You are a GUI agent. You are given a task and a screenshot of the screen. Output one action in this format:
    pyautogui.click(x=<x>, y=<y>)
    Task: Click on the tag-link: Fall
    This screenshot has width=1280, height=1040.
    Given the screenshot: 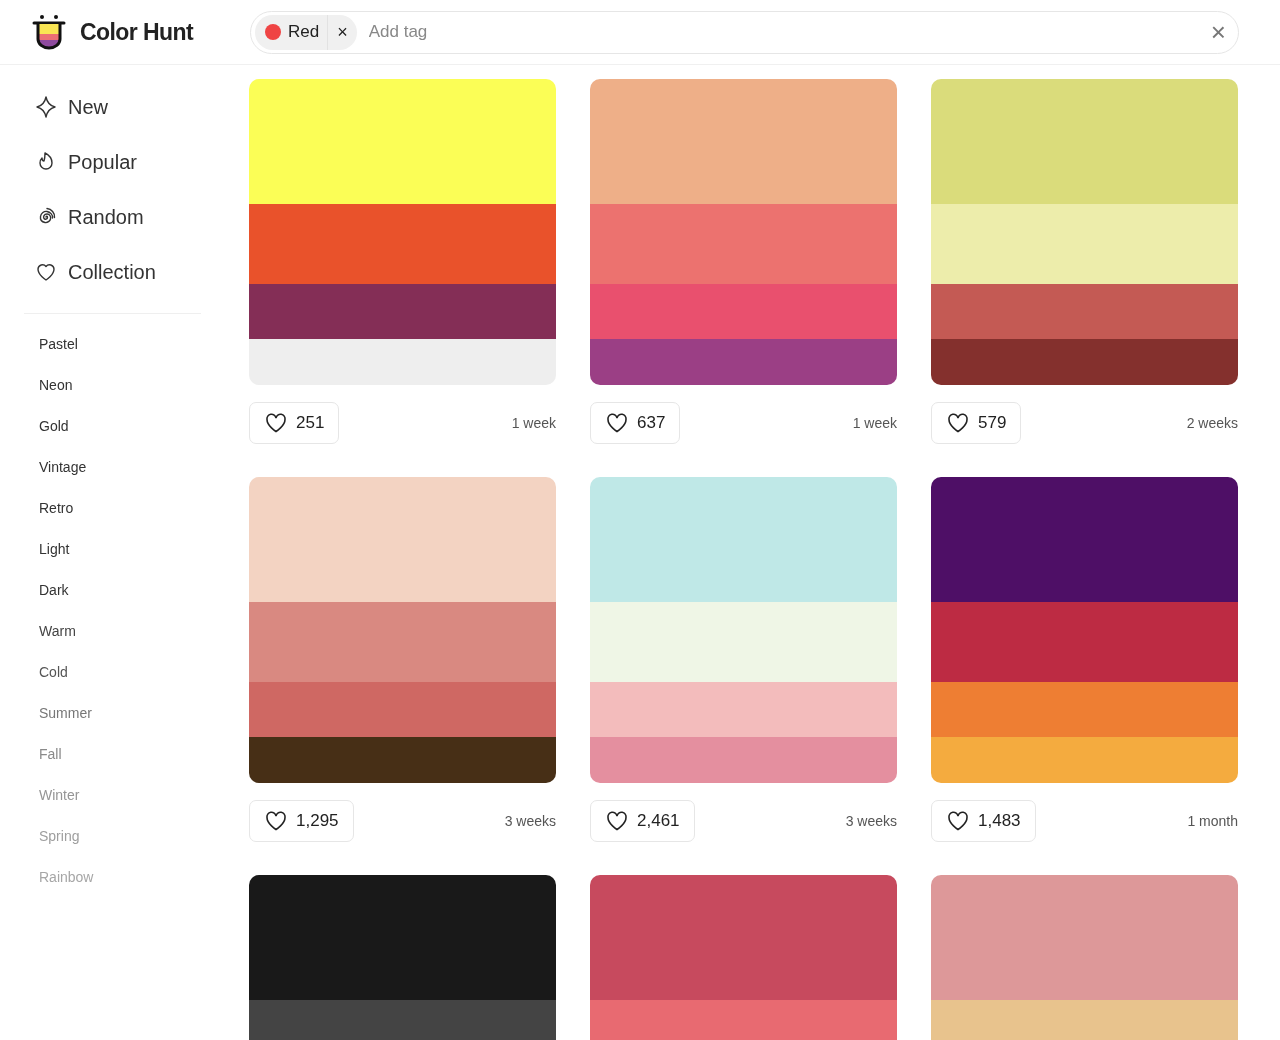 What is the action you would take?
    pyautogui.click(x=144, y=754)
    